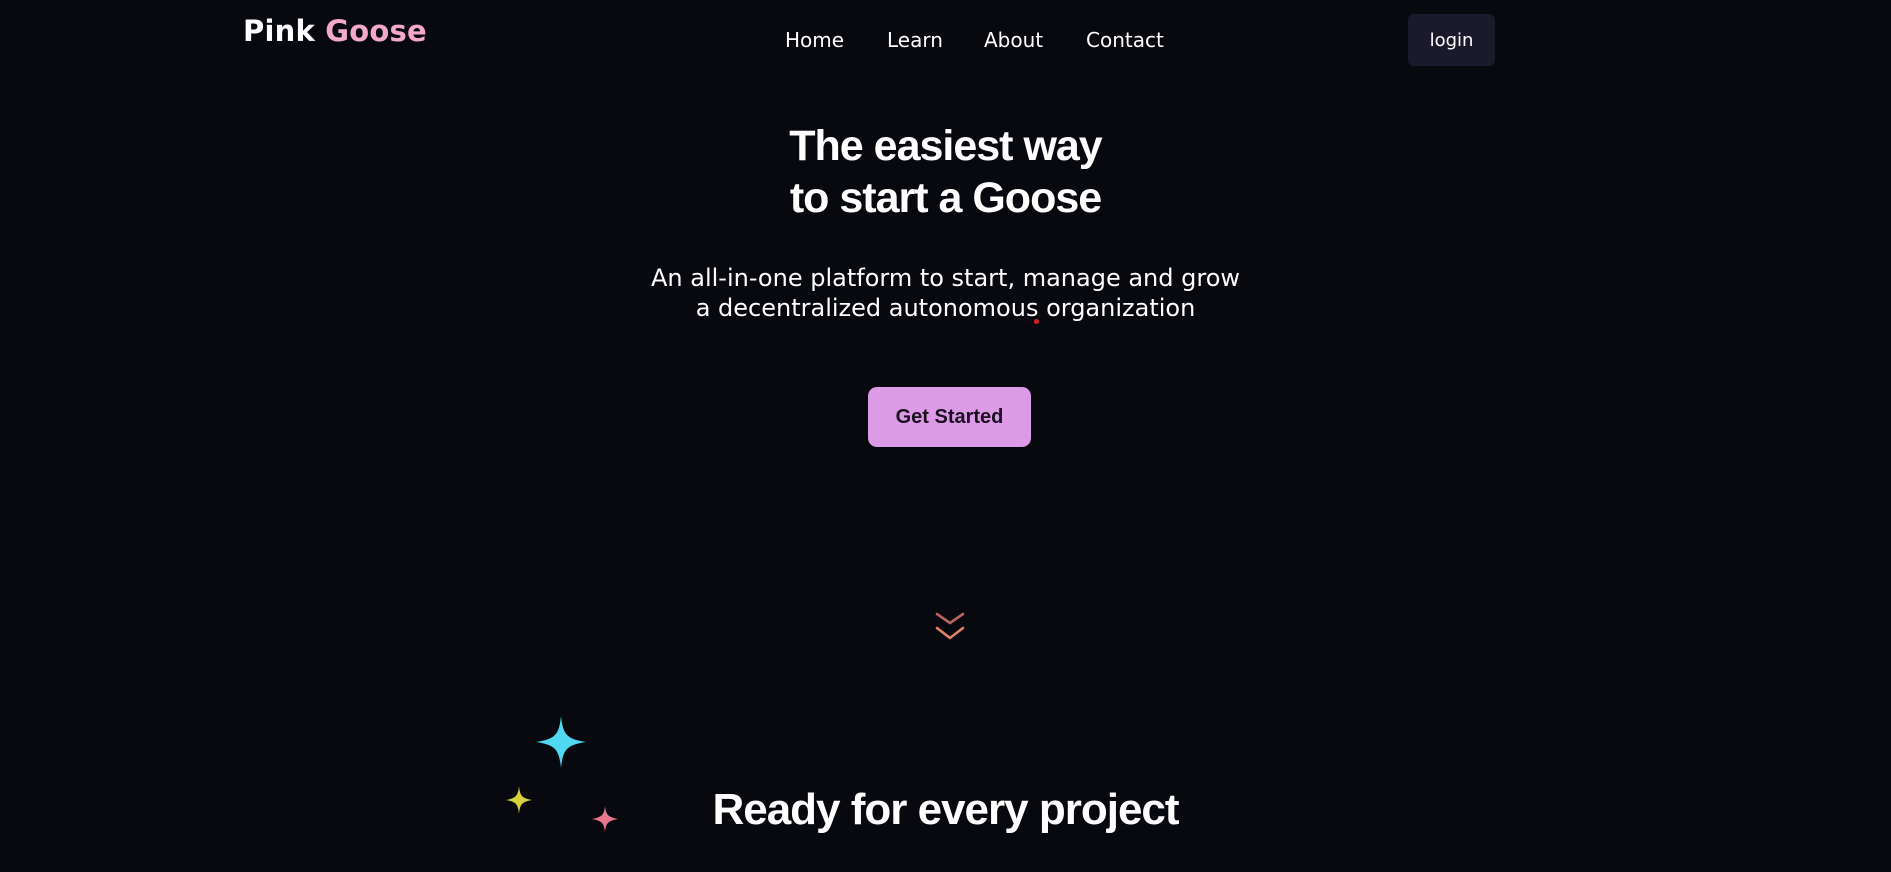 This screenshot has width=1891, height=872. What do you see at coordinates (945, 146) in the screenshot?
I see `hero-title-line-1: The easiest way` at bounding box center [945, 146].